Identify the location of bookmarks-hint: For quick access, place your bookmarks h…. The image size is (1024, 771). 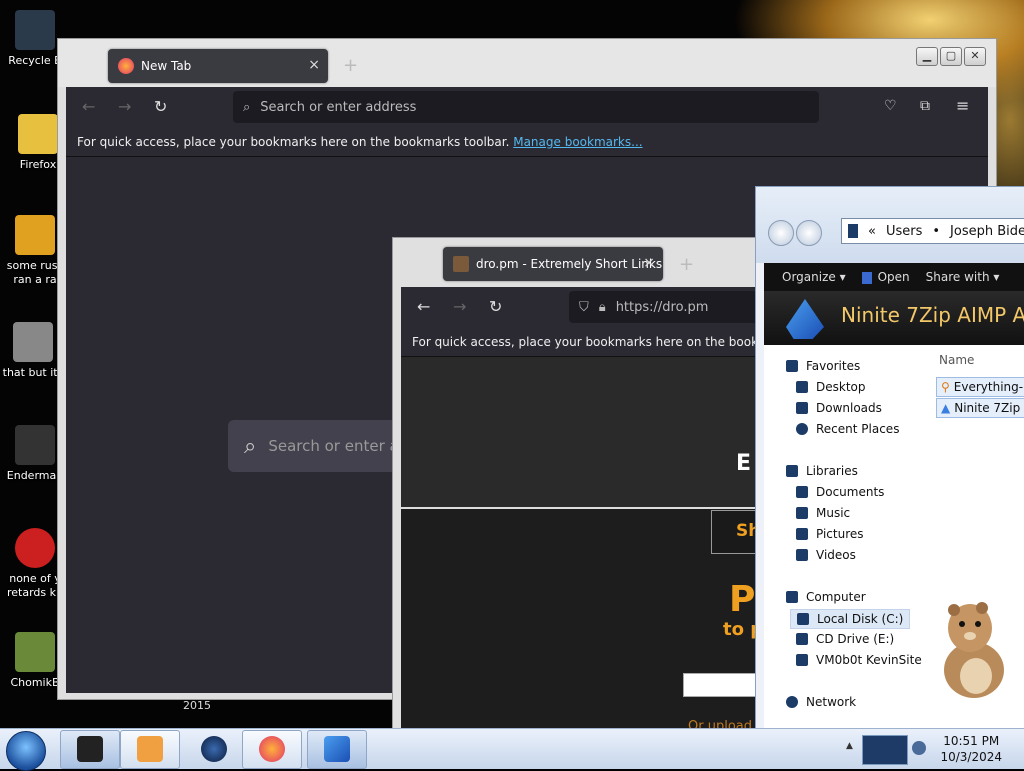
(295, 142).